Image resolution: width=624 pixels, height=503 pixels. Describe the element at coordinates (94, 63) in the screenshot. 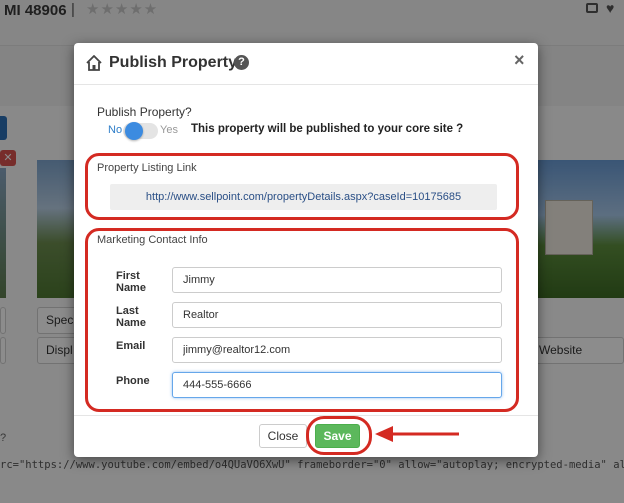

I see `home-icon` at that location.